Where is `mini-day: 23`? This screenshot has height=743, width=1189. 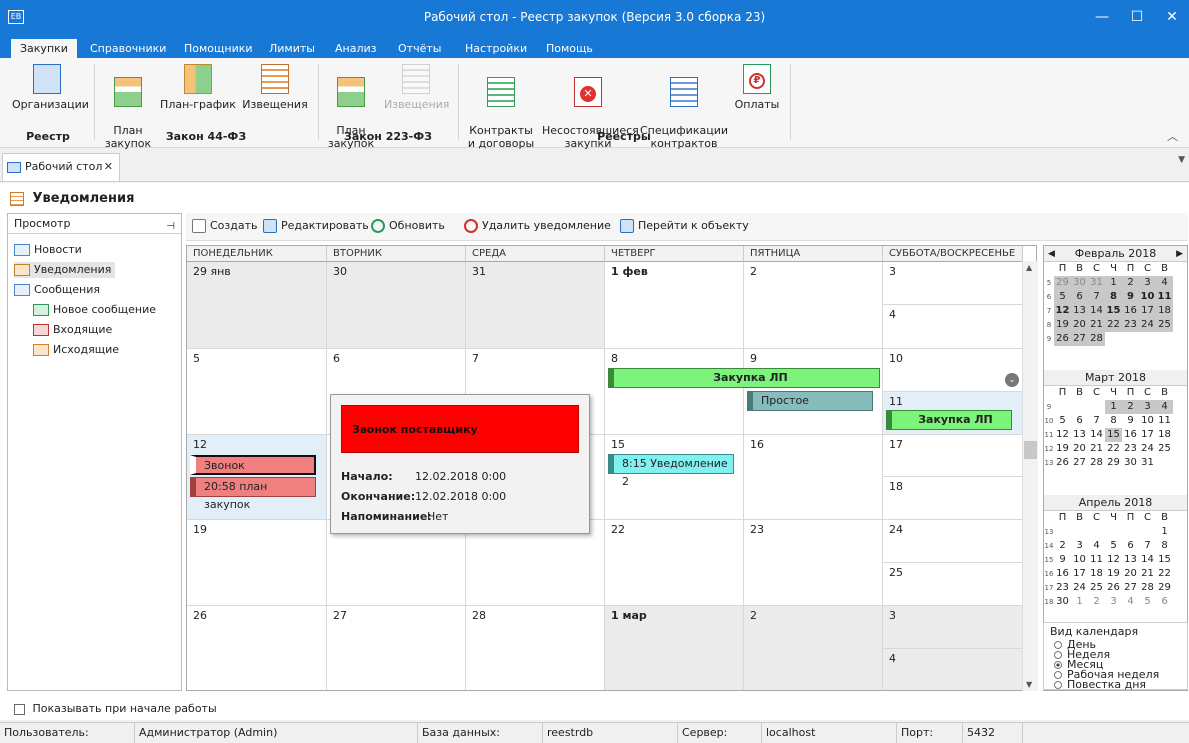 mini-day: 23 is located at coordinates (1130, 325).